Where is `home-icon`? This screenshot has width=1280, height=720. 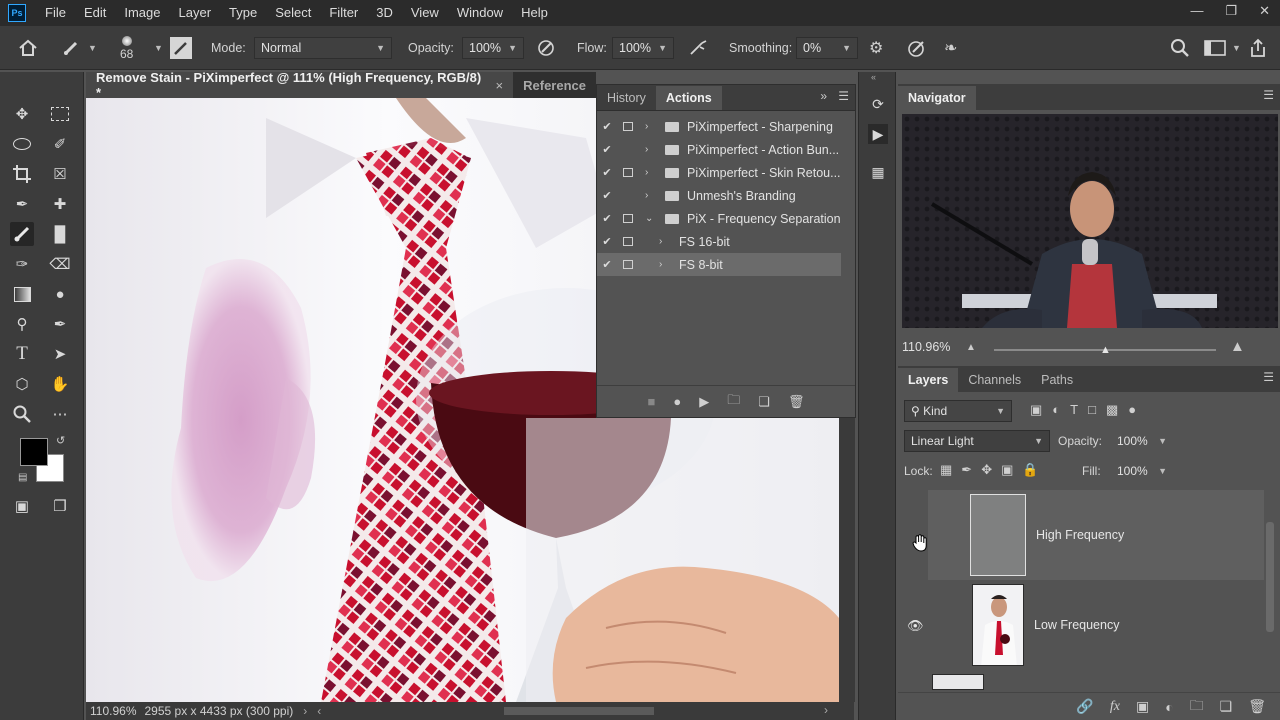 home-icon is located at coordinates (28, 48).